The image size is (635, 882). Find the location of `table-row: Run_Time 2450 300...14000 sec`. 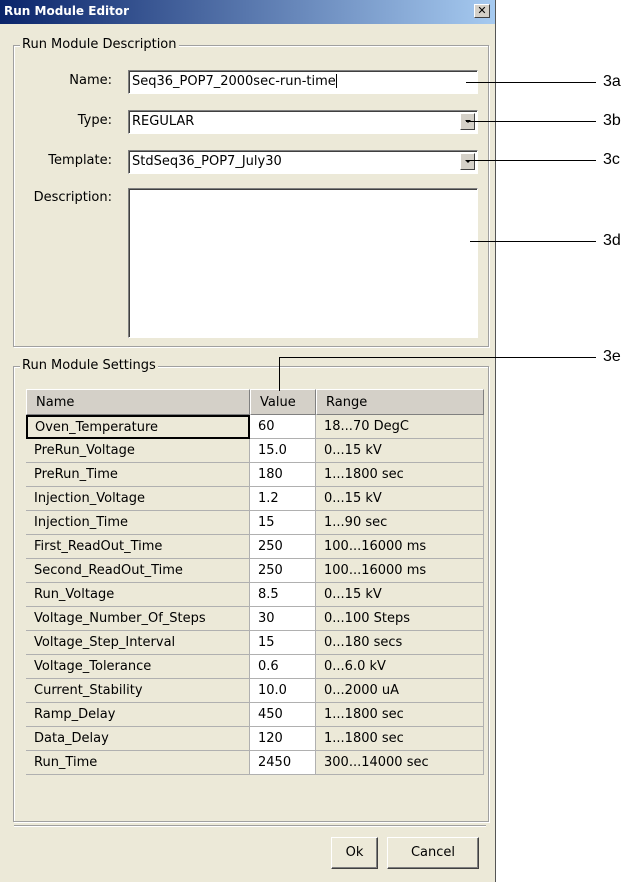

table-row: Run_Time 2450 300...14000 sec is located at coordinates (255, 763).